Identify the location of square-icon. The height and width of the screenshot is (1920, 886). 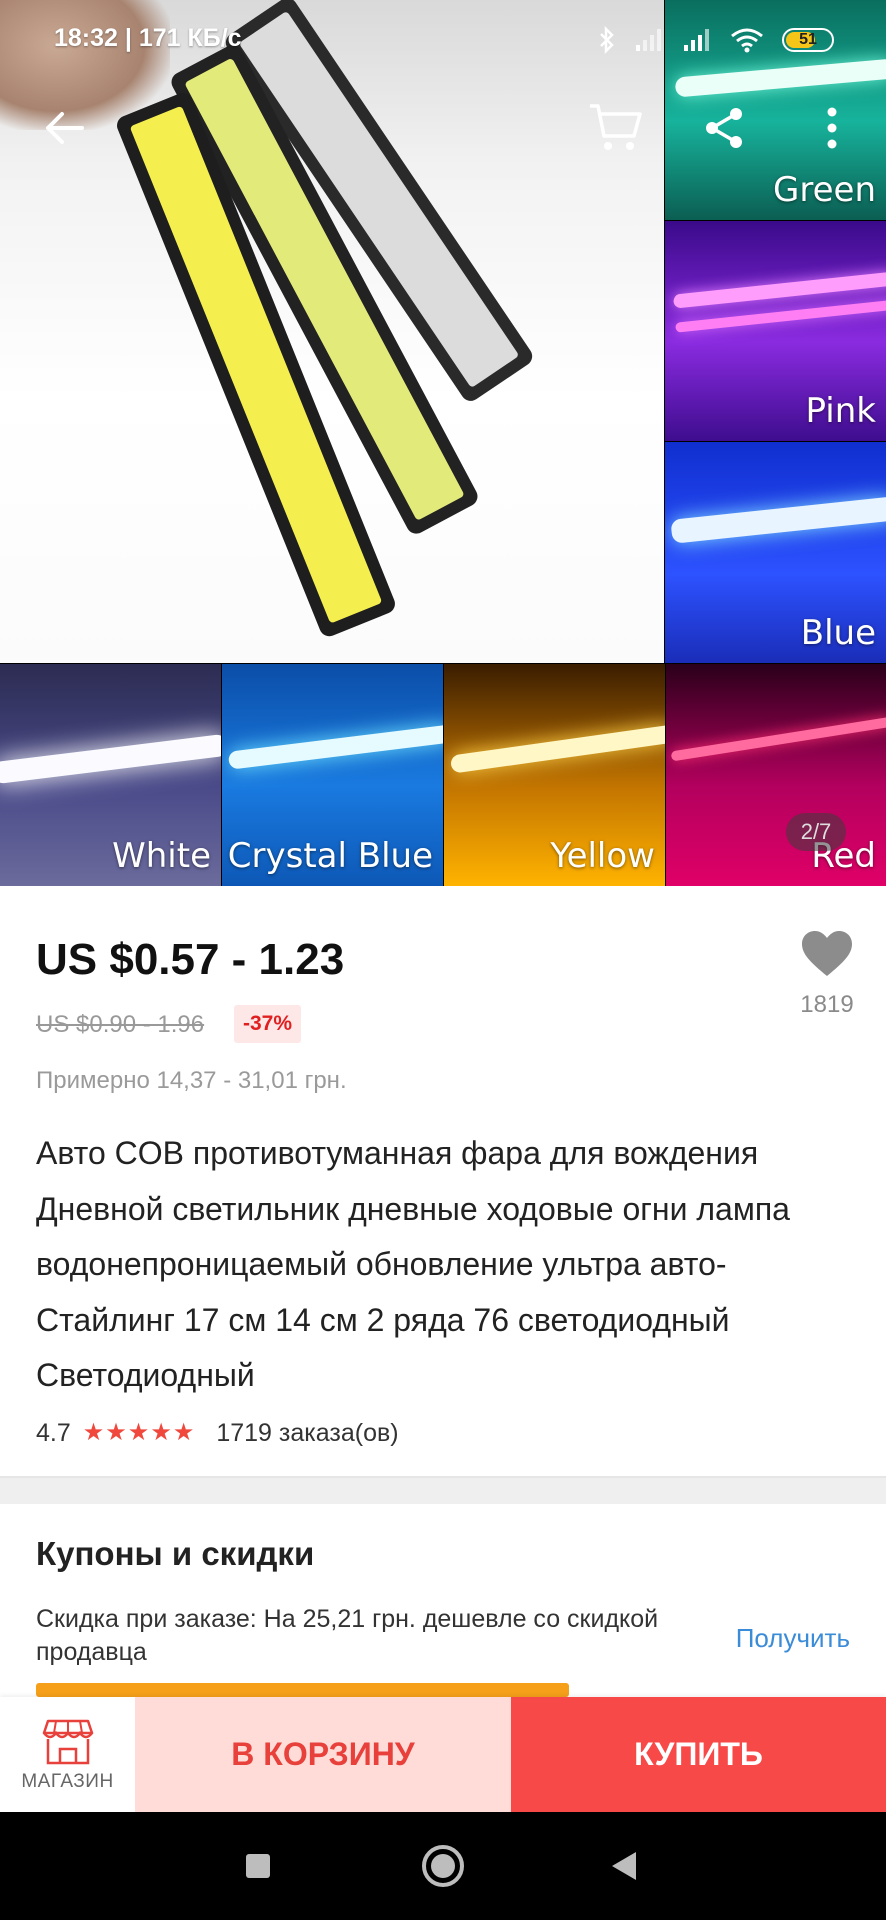
(258, 1866).